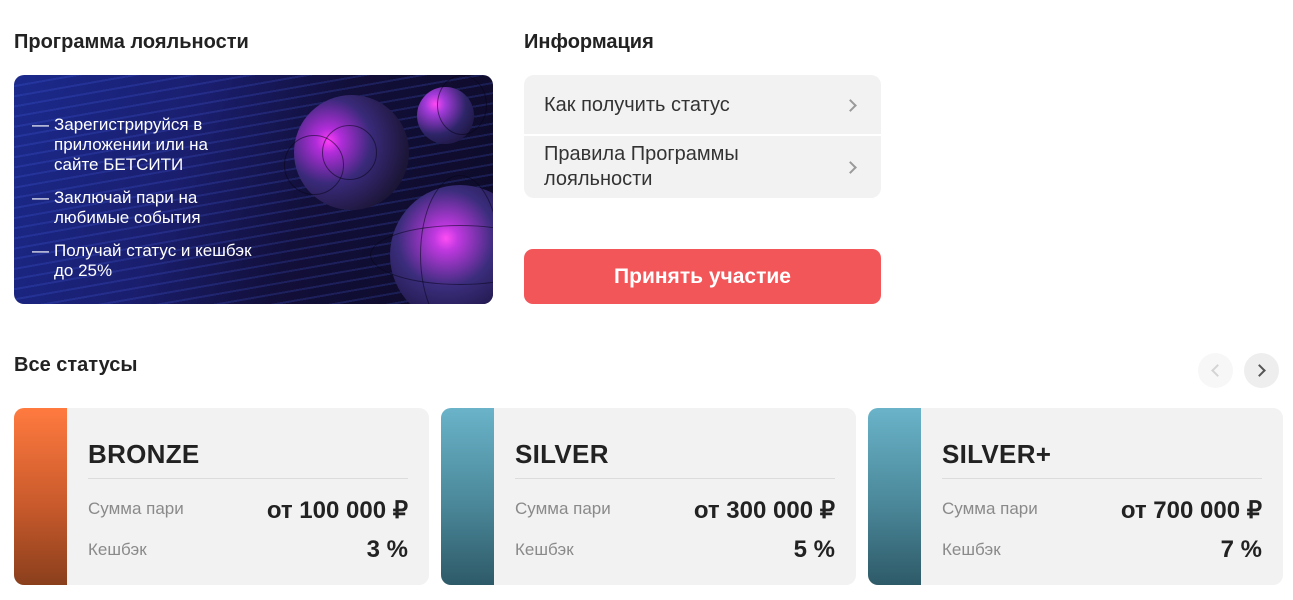 The image size is (1293, 600). I want to click on link-label: Как получить статус, so click(637, 105).